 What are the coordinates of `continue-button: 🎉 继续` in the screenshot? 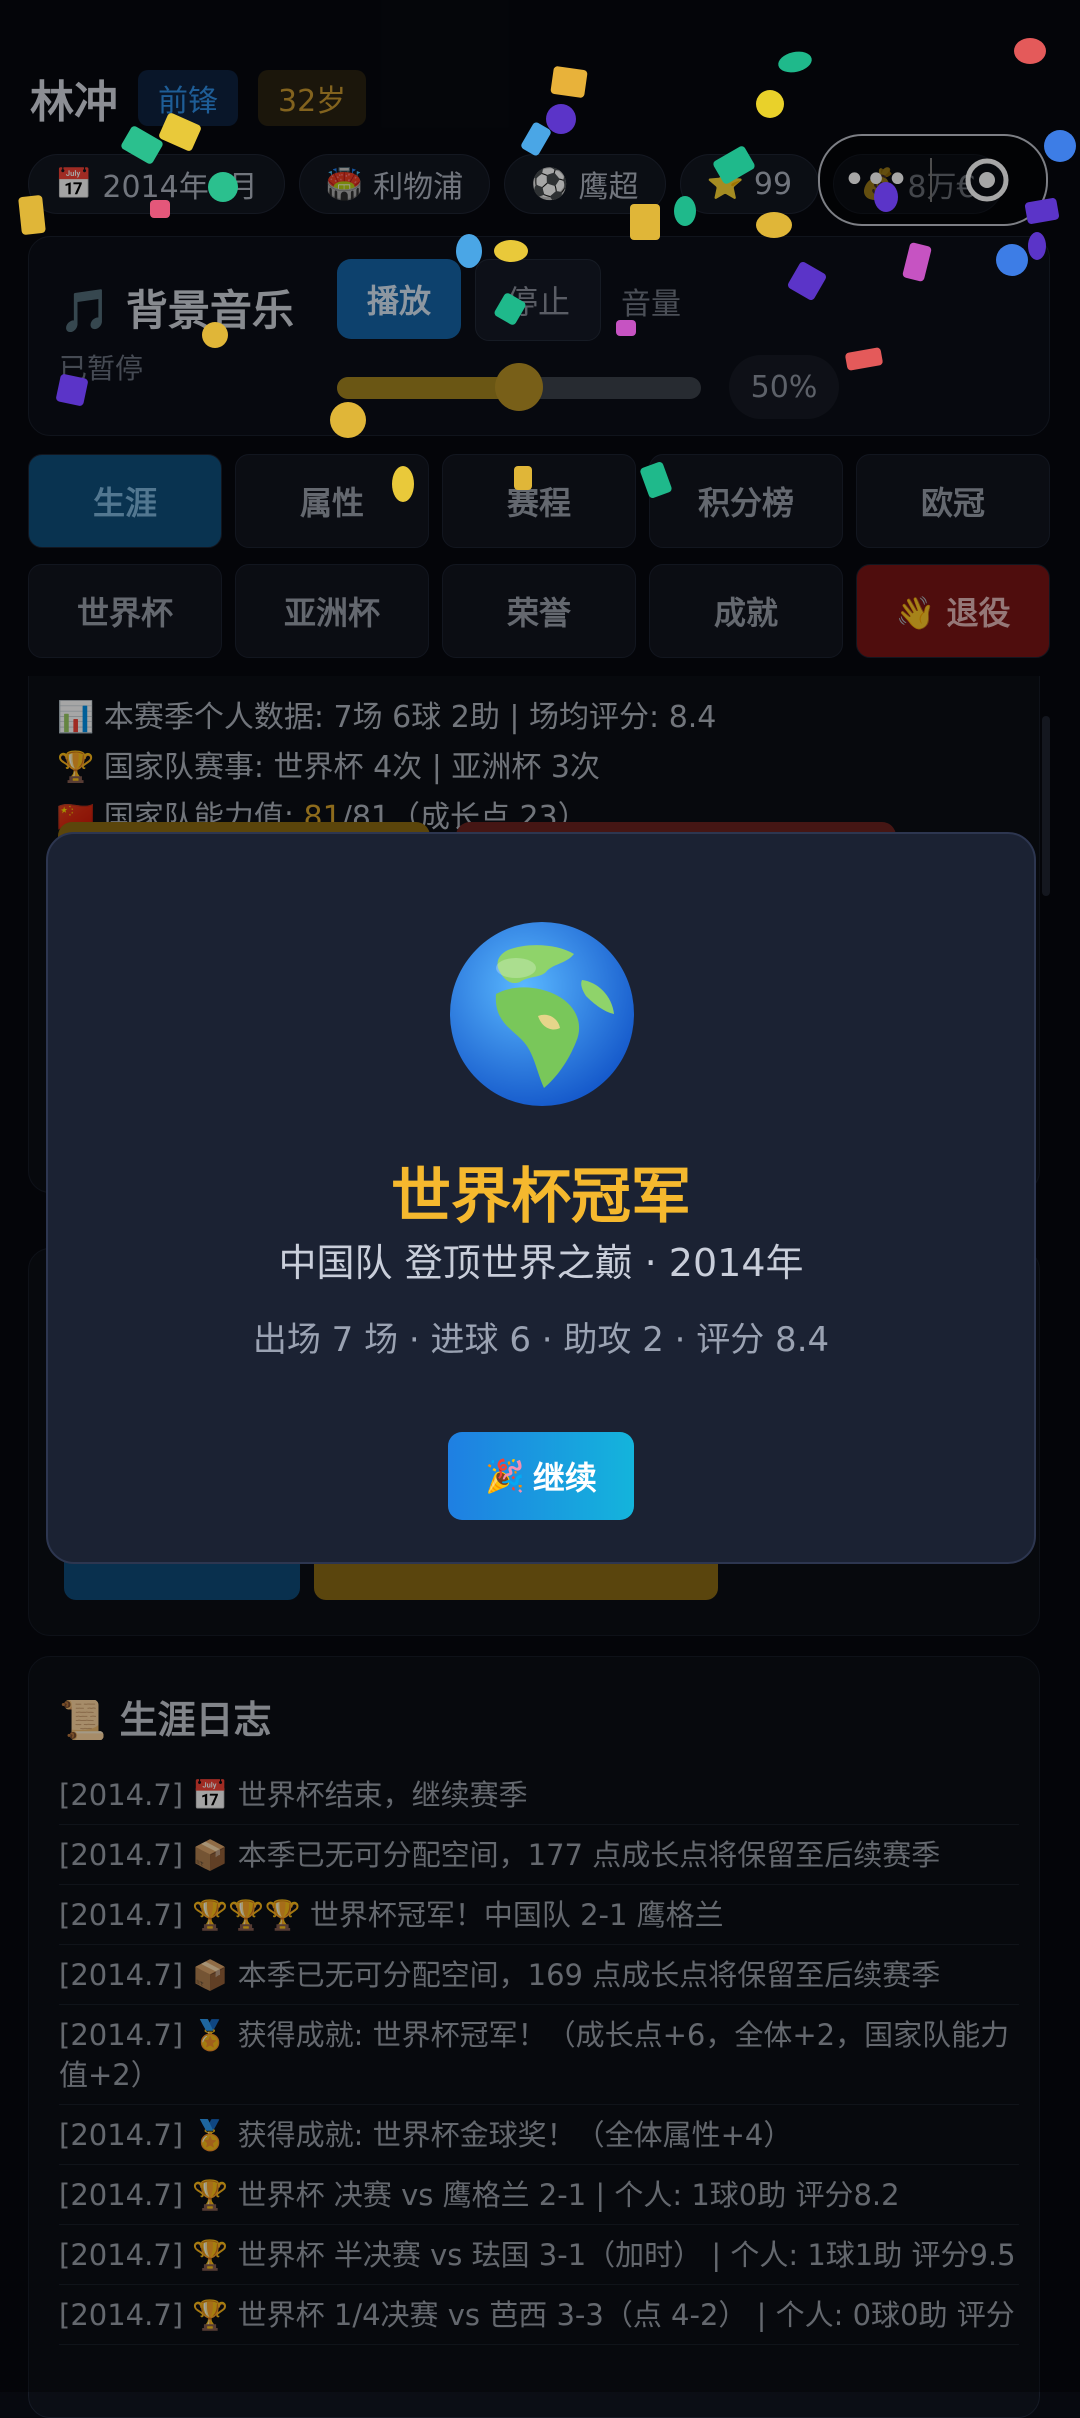 It's located at (541, 1476).